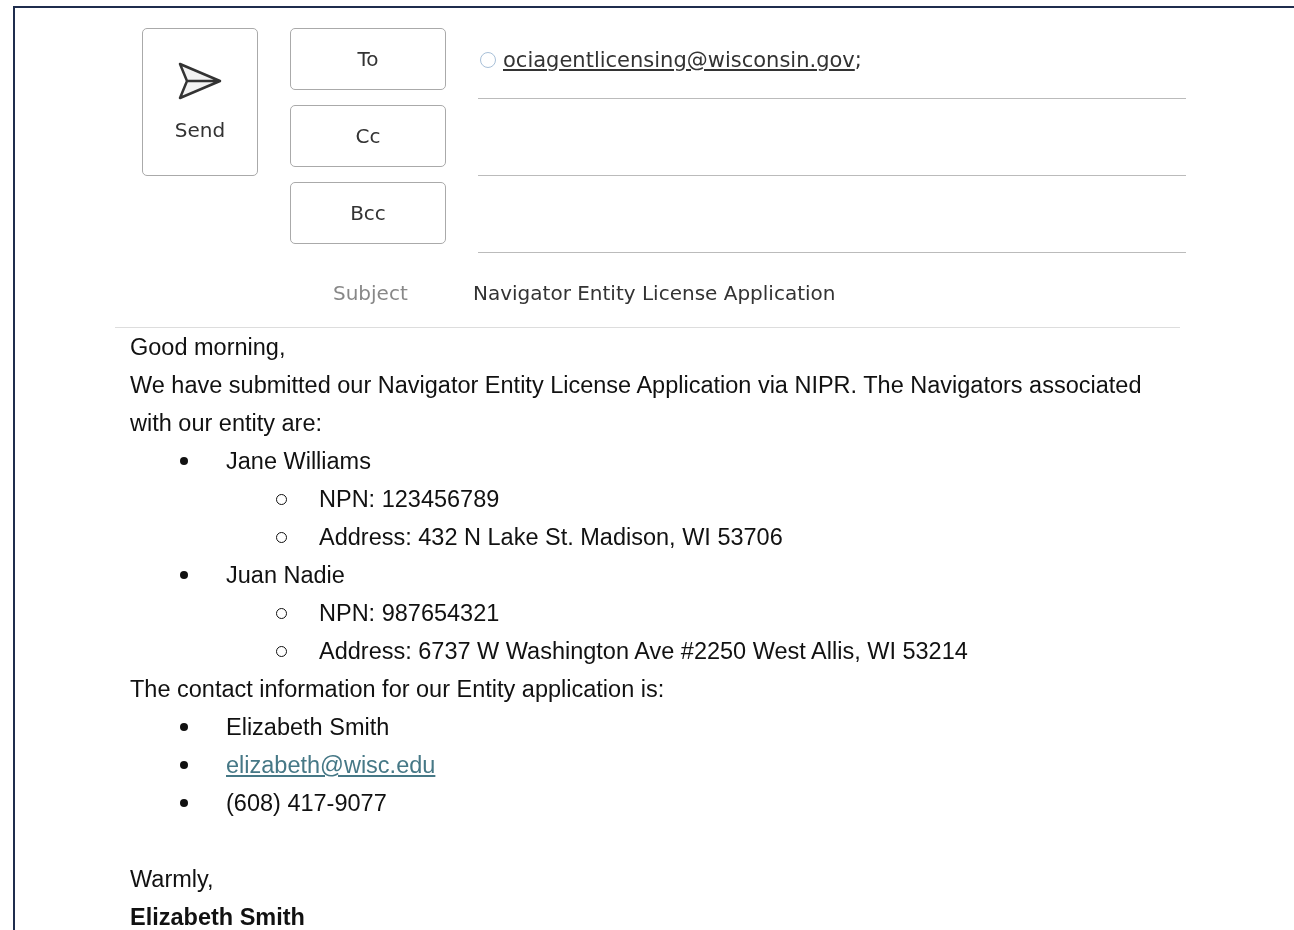 The height and width of the screenshot is (930, 1294). What do you see at coordinates (368, 136) in the screenshot?
I see `recipient-button: Cc` at bounding box center [368, 136].